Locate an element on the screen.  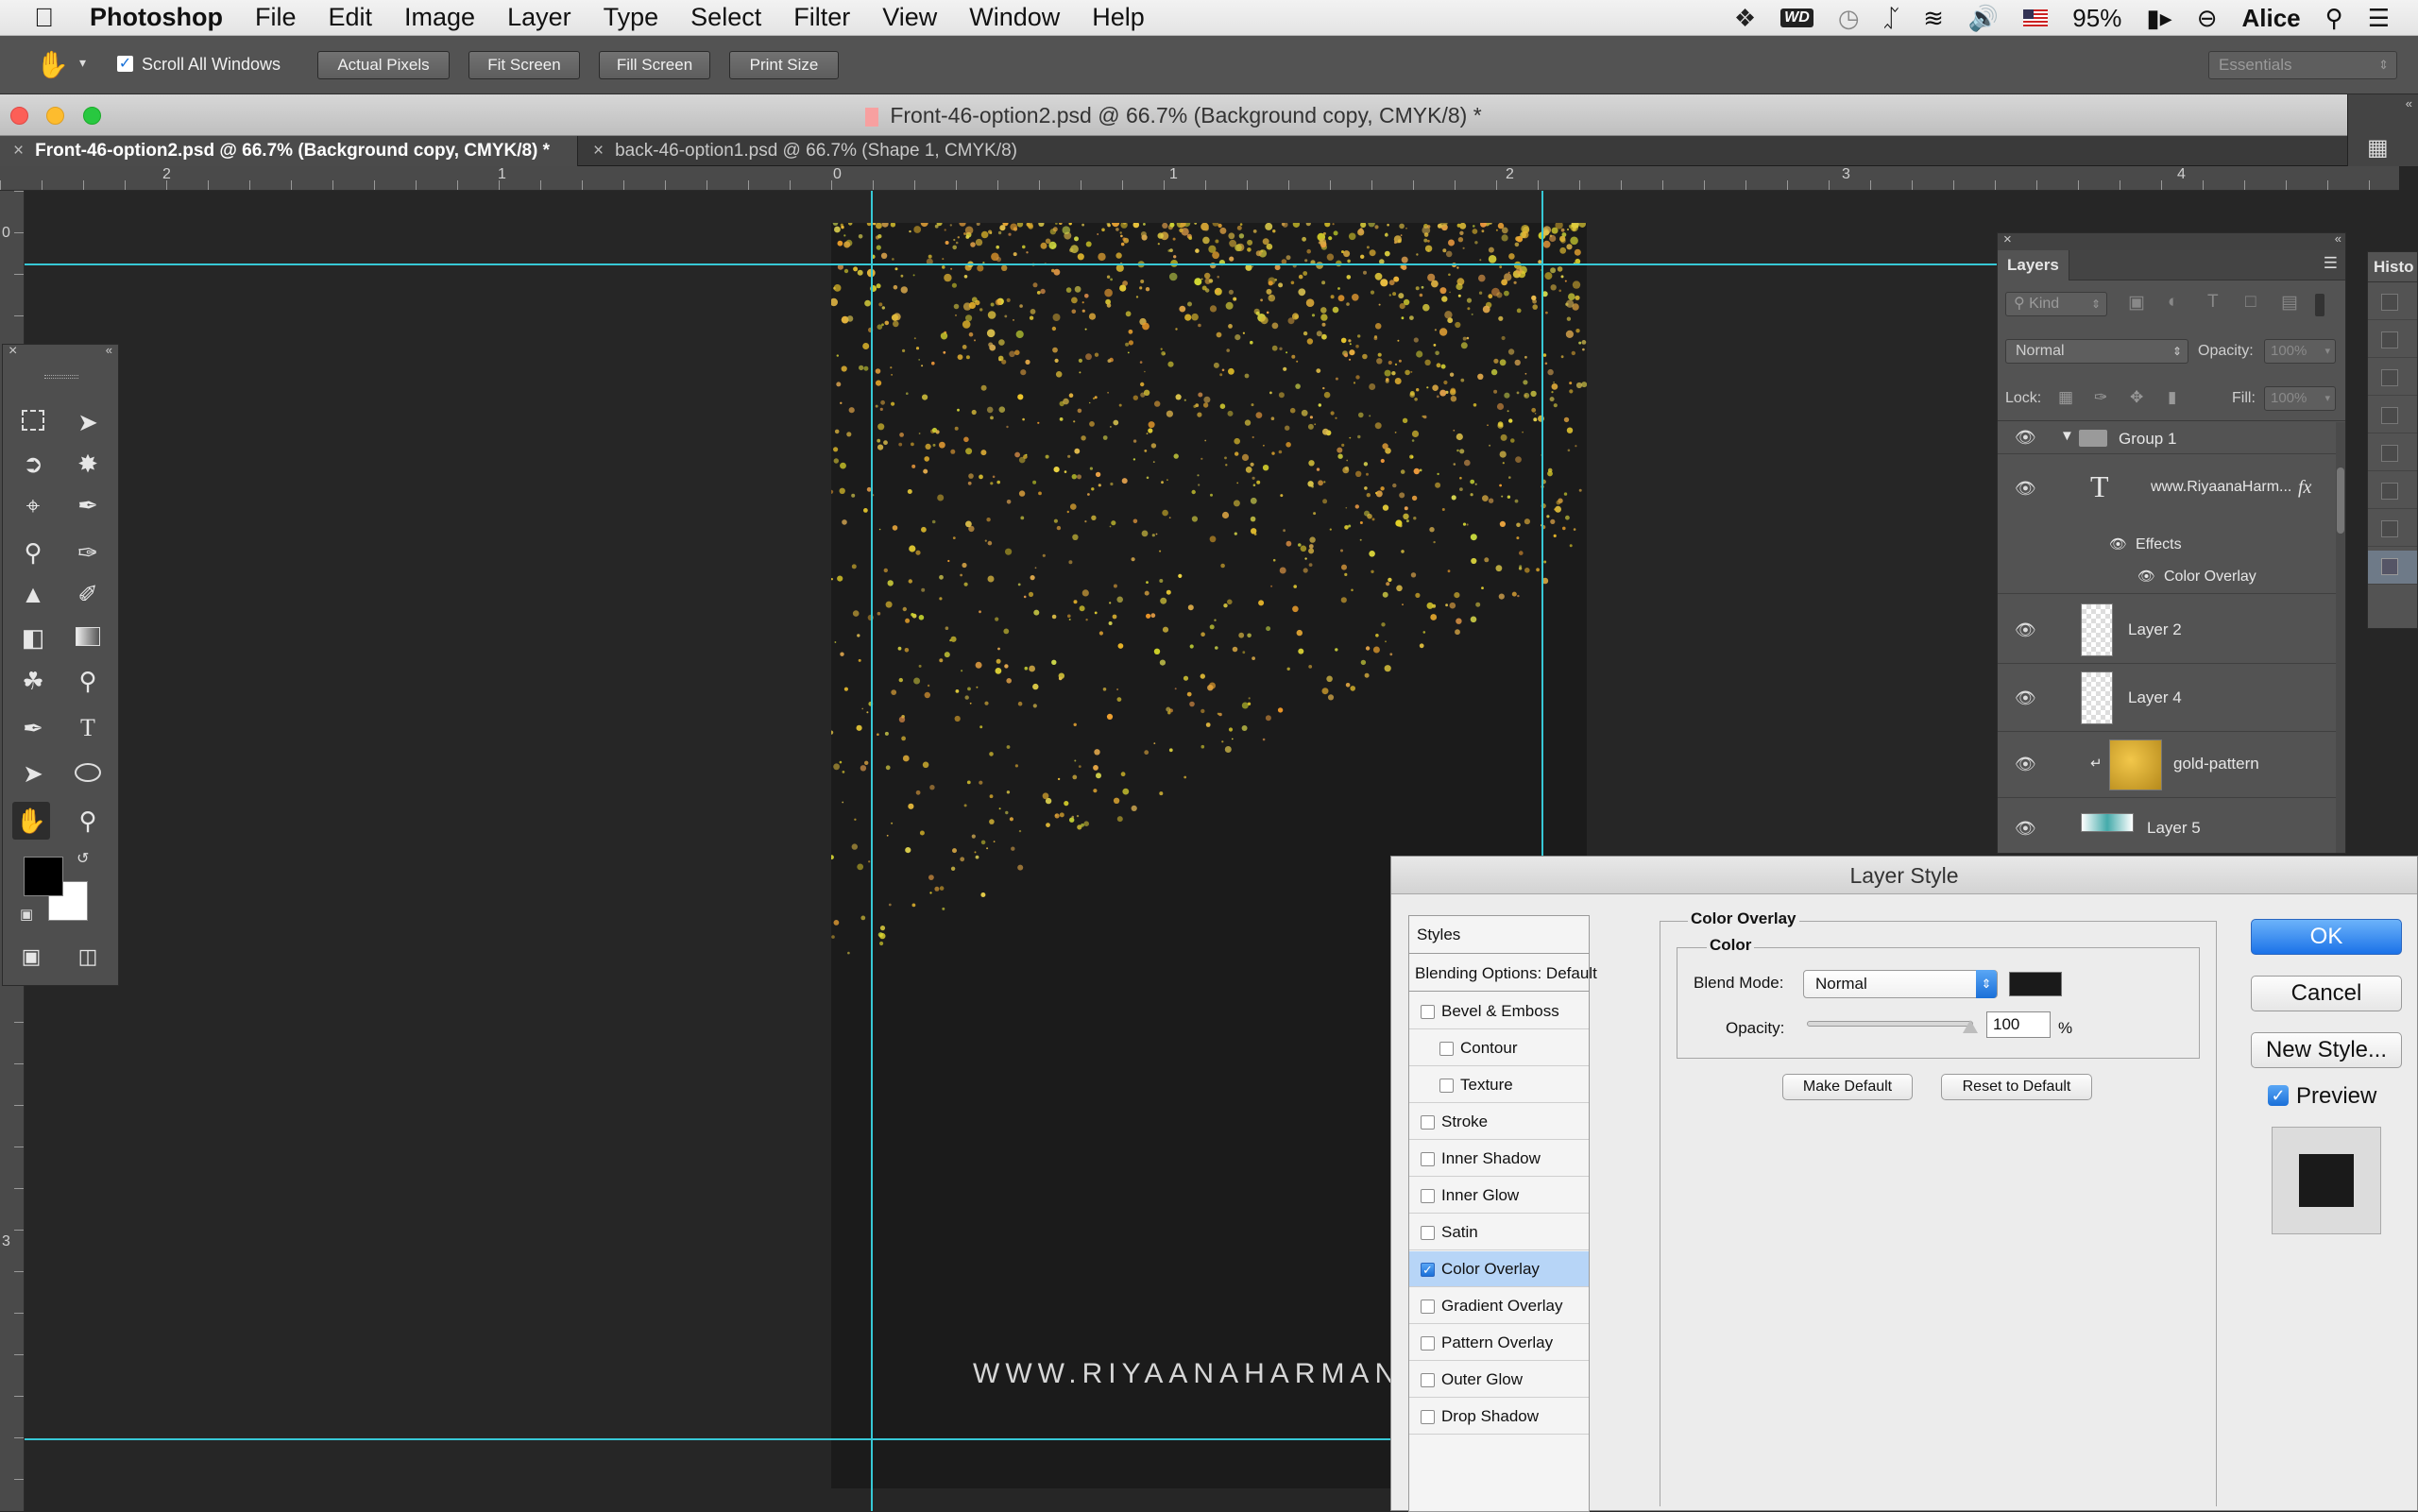
filter-pixel-icon: ▣ is located at coordinates (2136, 303).